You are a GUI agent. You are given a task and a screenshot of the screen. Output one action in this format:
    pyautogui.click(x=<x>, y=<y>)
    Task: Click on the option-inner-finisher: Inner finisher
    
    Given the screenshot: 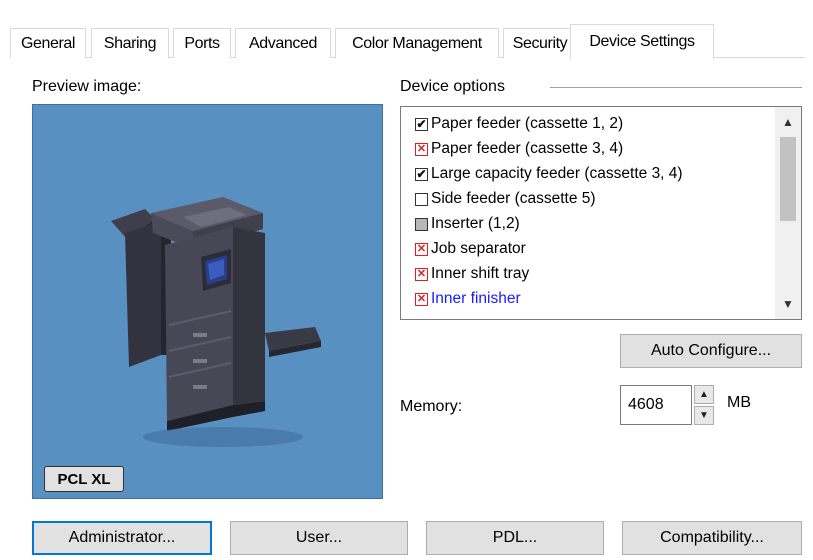 What is the action you would take?
    pyautogui.click(x=468, y=299)
    